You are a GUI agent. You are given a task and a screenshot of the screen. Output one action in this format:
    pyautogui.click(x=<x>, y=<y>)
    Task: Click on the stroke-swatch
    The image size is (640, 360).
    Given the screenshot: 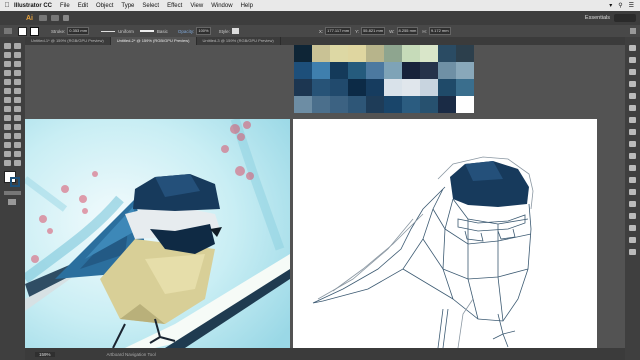 What is the action you would take?
    pyautogui.click(x=34, y=31)
    